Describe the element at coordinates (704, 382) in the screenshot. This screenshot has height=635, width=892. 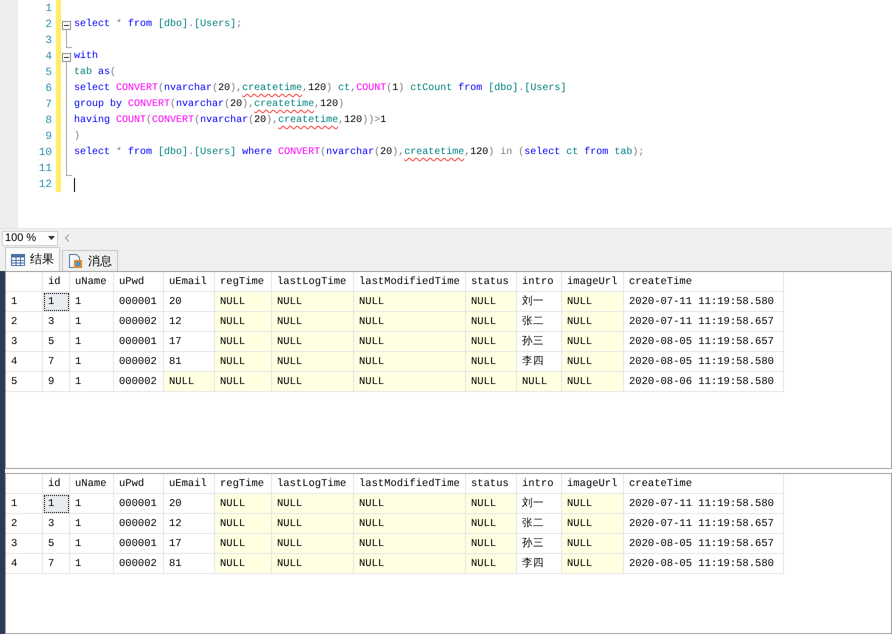
I see `table-cell: 2020-08-06 11:19:58.580` at that location.